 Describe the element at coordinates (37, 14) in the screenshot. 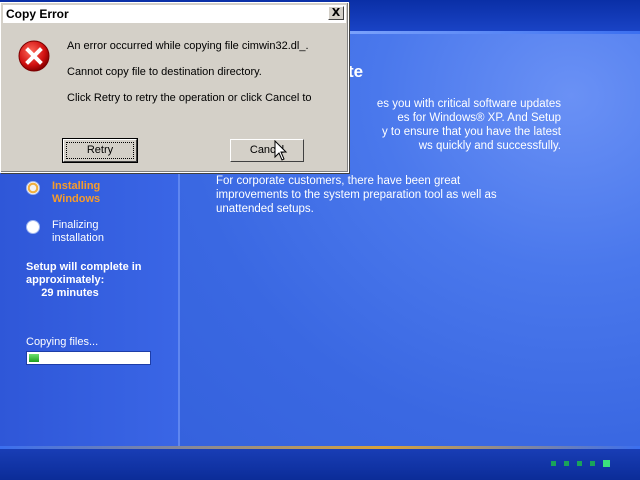

I see `dialog-title: Copy Error` at that location.